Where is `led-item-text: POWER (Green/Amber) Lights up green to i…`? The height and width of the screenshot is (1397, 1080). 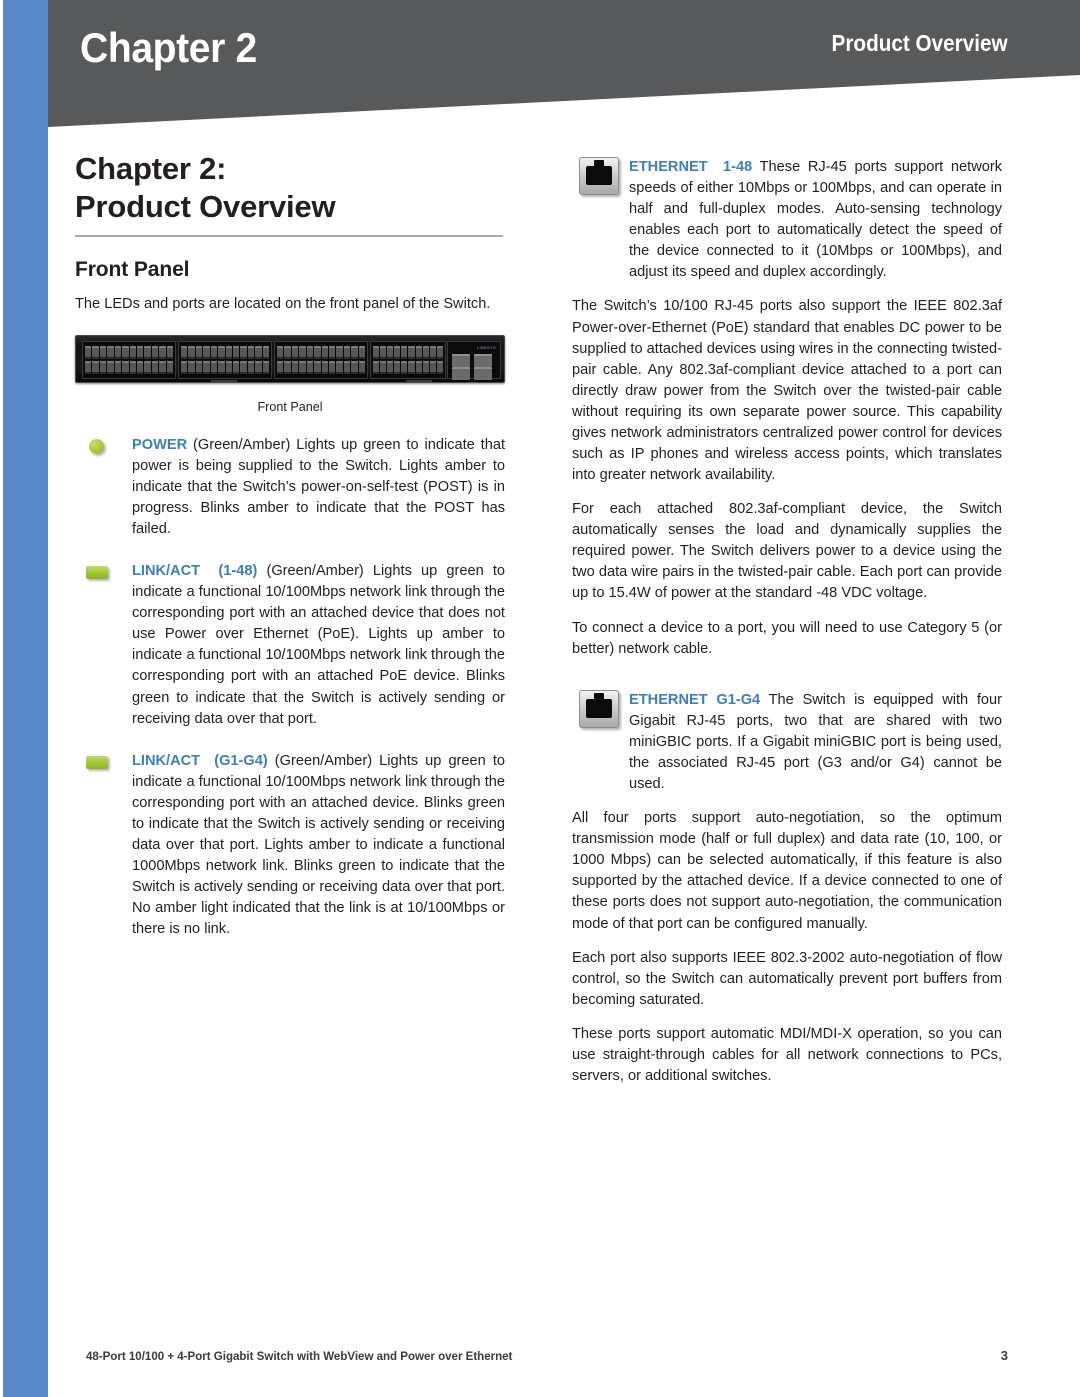
led-item-text: POWER (Green/Amber) Lights up green to i… is located at coordinates (318, 487).